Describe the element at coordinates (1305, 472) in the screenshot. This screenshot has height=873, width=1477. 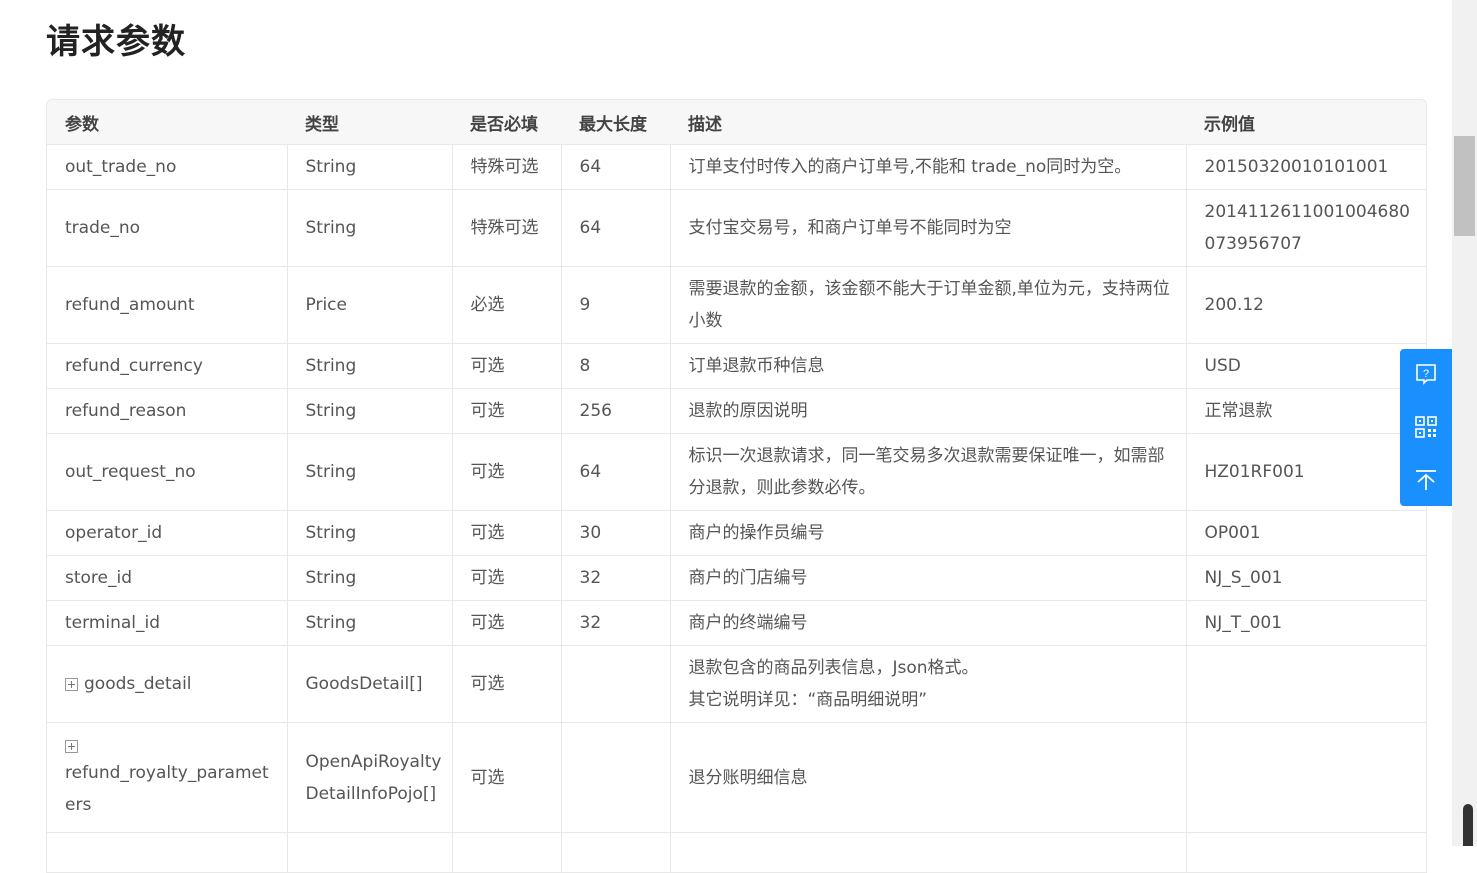
I see `cell-example: HZ01RF001` at that location.